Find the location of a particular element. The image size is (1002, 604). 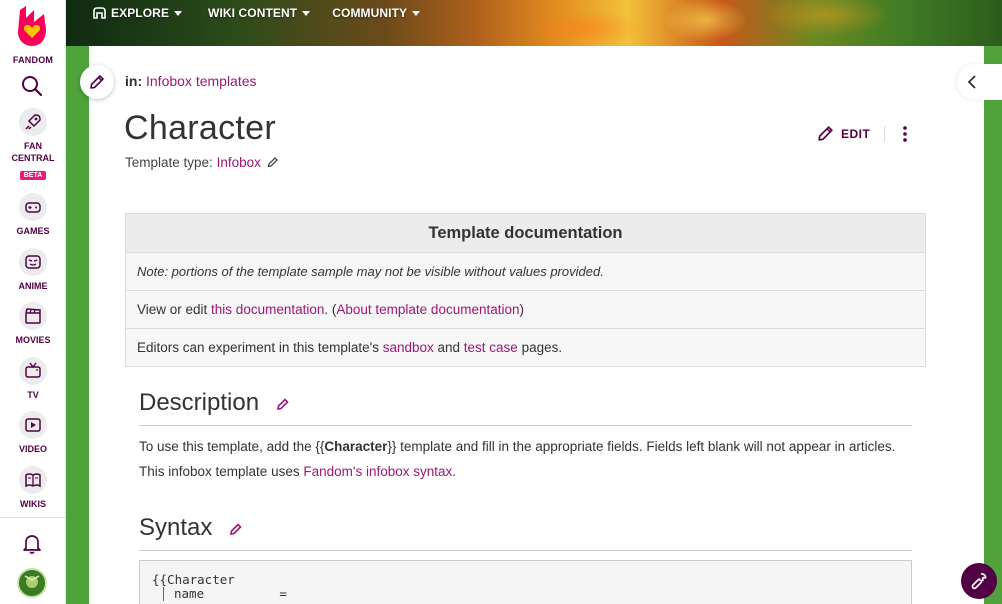

template-type-label: Template type: is located at coordinates (169, 162).